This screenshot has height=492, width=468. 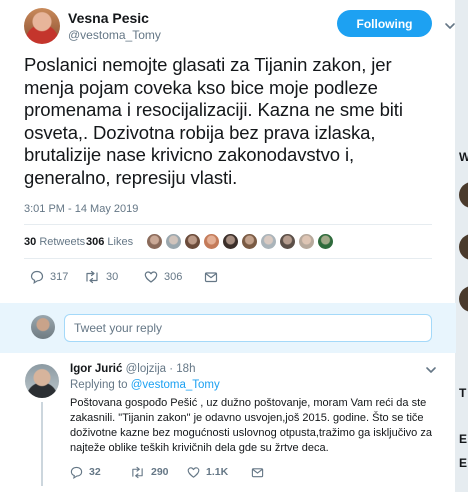 What do you see at coordinates (85, 472) in the screenshot?
I see `reply-action: 32` at bounding box center [85, 472].